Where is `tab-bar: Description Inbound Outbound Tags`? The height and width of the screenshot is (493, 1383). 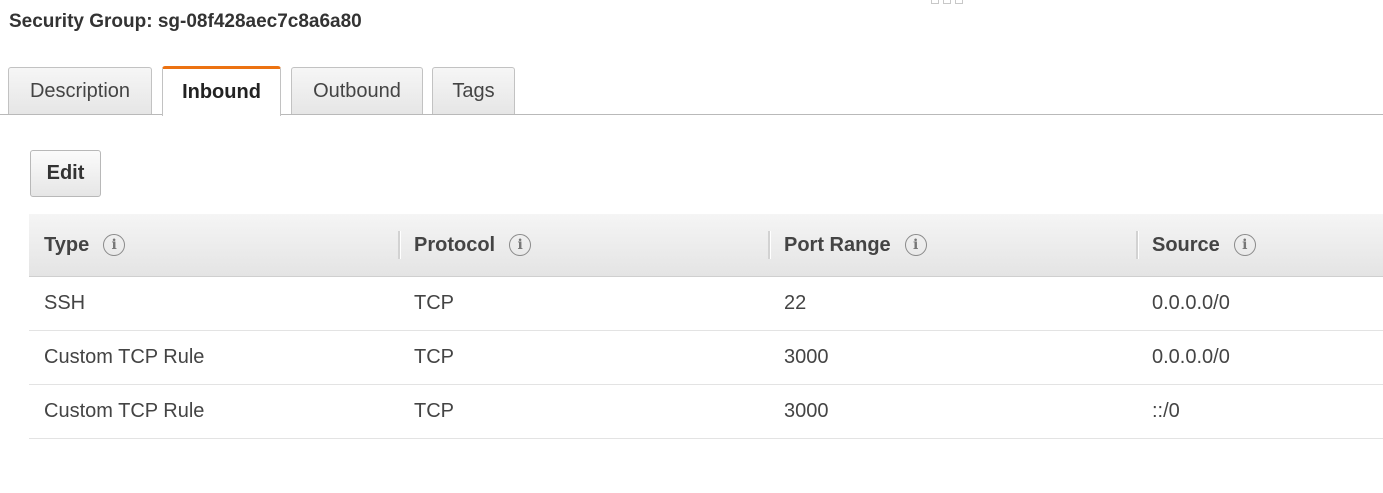 tab-bar: Description Inbound Outbound Tags is located at coordinates (691, 91).